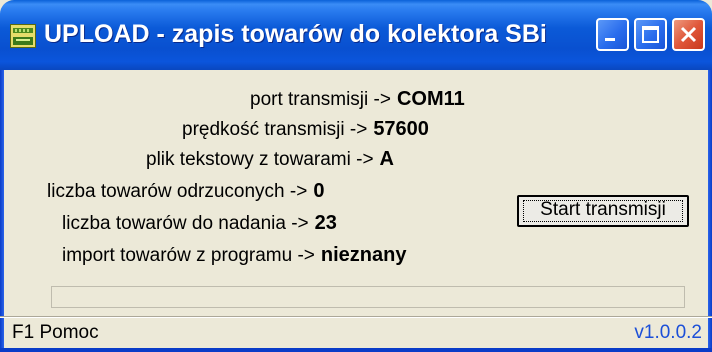 This screenshot has height=352, width=712. Describe the element at coordinates (177, 191) in the screenshot. I see `field-rejected-label: liczba towarów odrzuconych ->` at that location.